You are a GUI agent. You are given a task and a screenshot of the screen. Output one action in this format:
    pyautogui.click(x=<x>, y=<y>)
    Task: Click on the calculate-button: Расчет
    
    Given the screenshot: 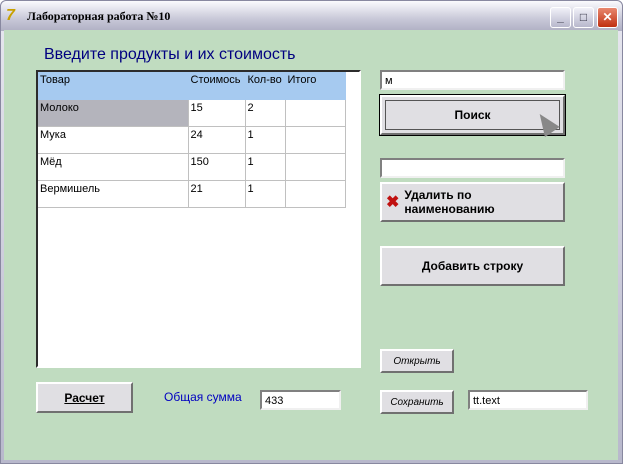 What is the action you would take?
    pyautogui.click(x=84, y=397)
    